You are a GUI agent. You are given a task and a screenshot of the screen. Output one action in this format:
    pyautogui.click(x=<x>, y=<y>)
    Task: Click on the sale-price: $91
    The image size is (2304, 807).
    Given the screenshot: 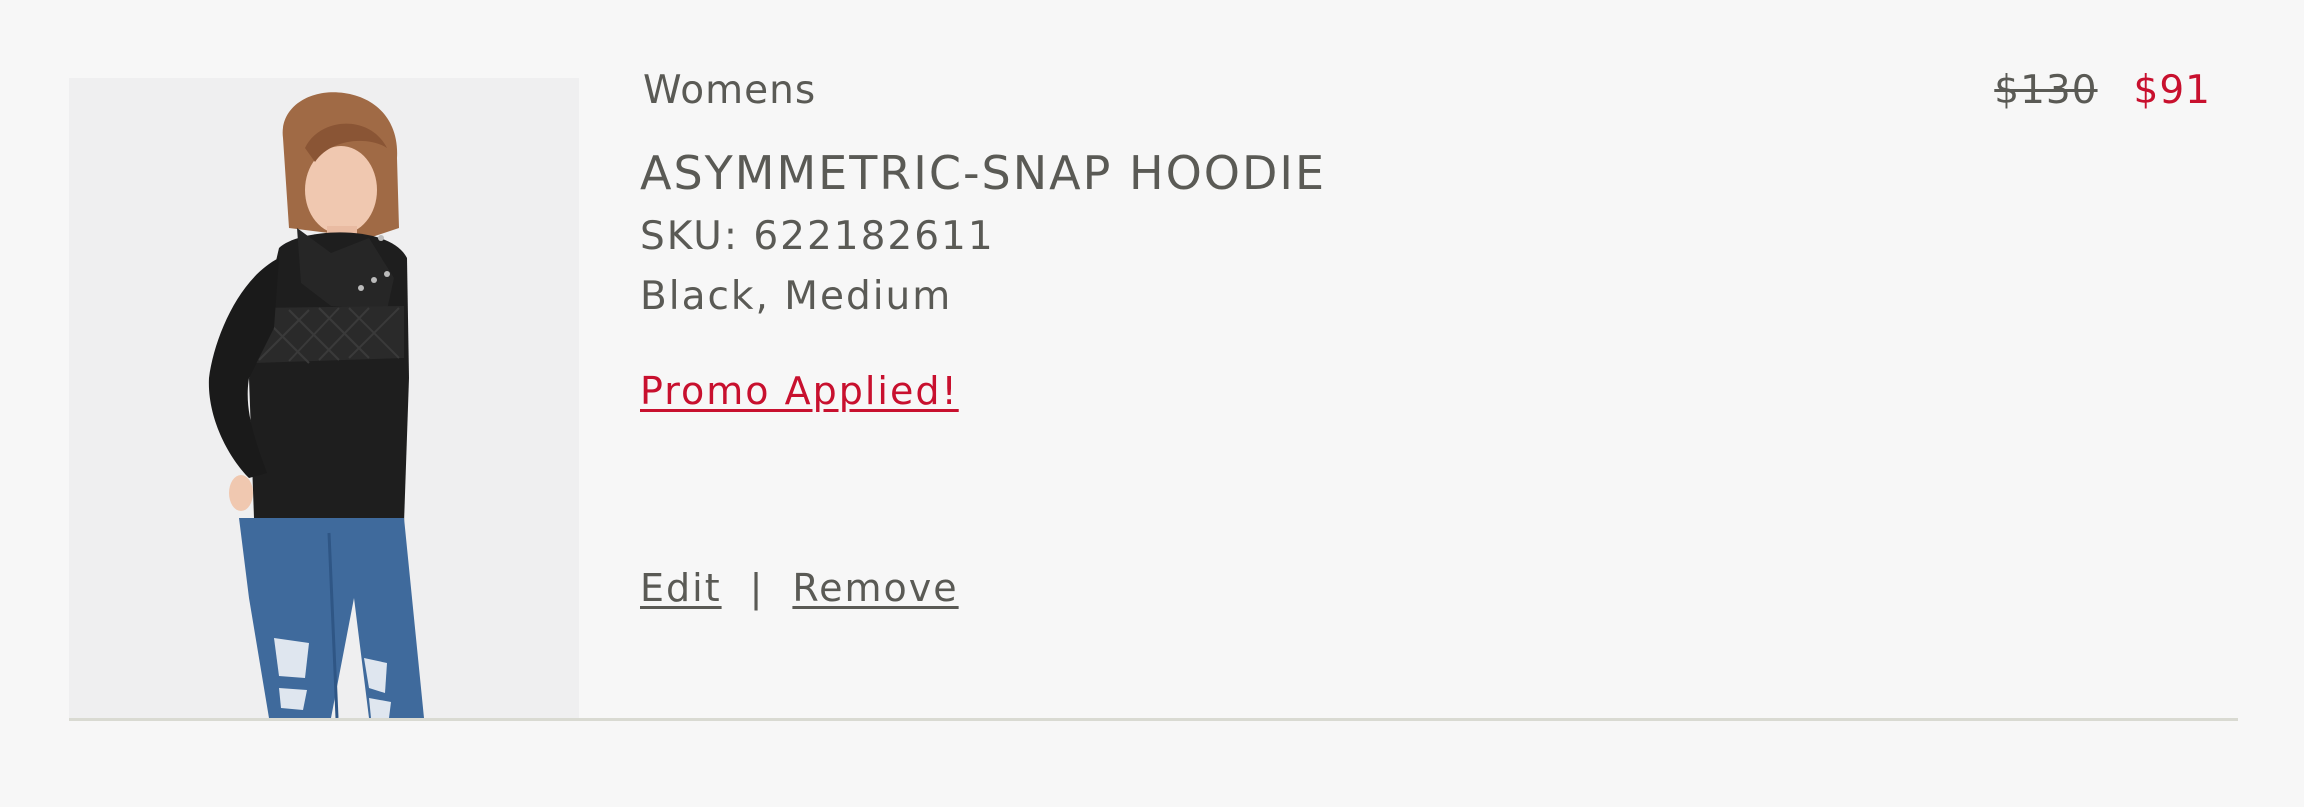 What is the action you would take?
    pyautogui.click(x=2172, y=90)
    